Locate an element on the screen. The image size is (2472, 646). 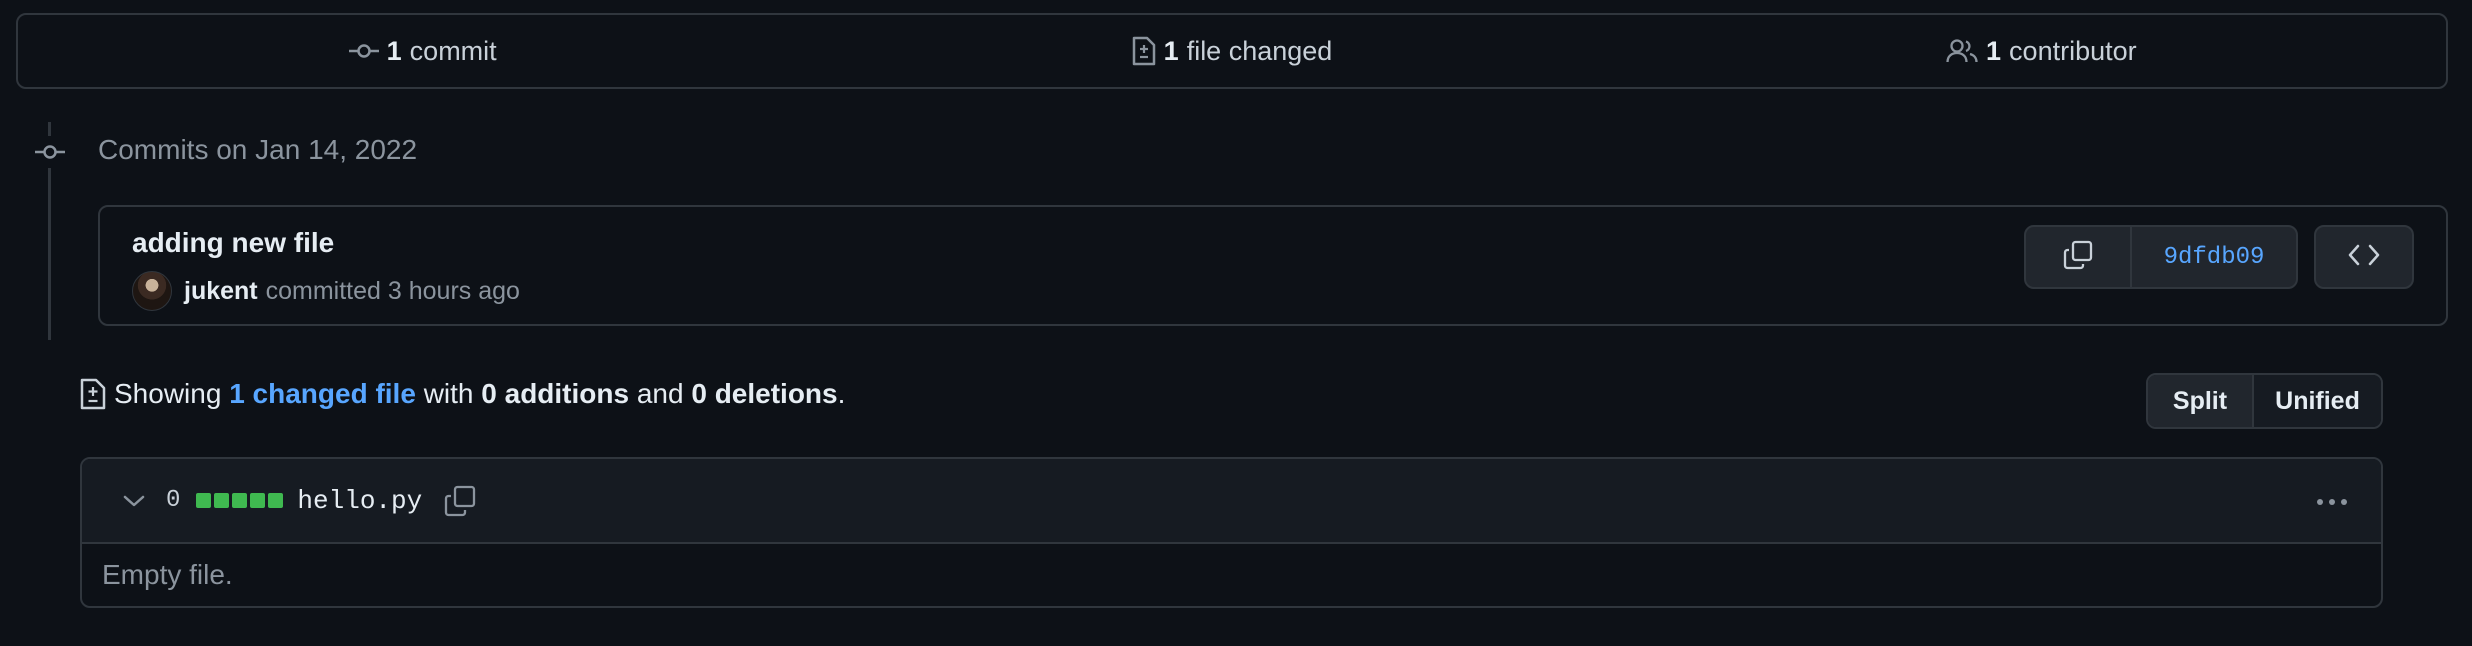
summary-commits-count: 1 is located at coordinates (394, 50).